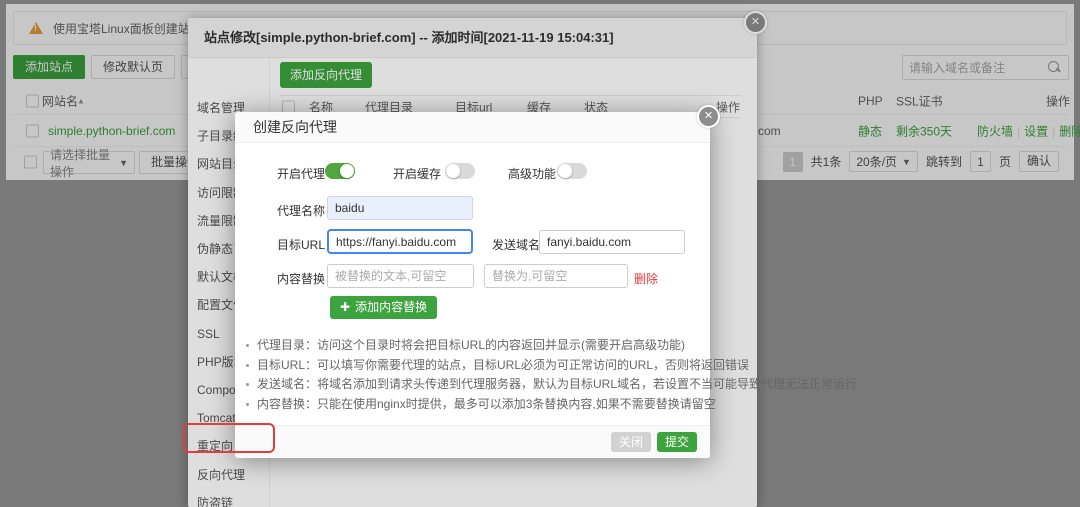 Image resolution: width=1080 pixels, height=507 pixels. What do you see at coordinates (708, 116) in the screenshot?
I see `close-icon: ✕` at bounding box center [708, 116].